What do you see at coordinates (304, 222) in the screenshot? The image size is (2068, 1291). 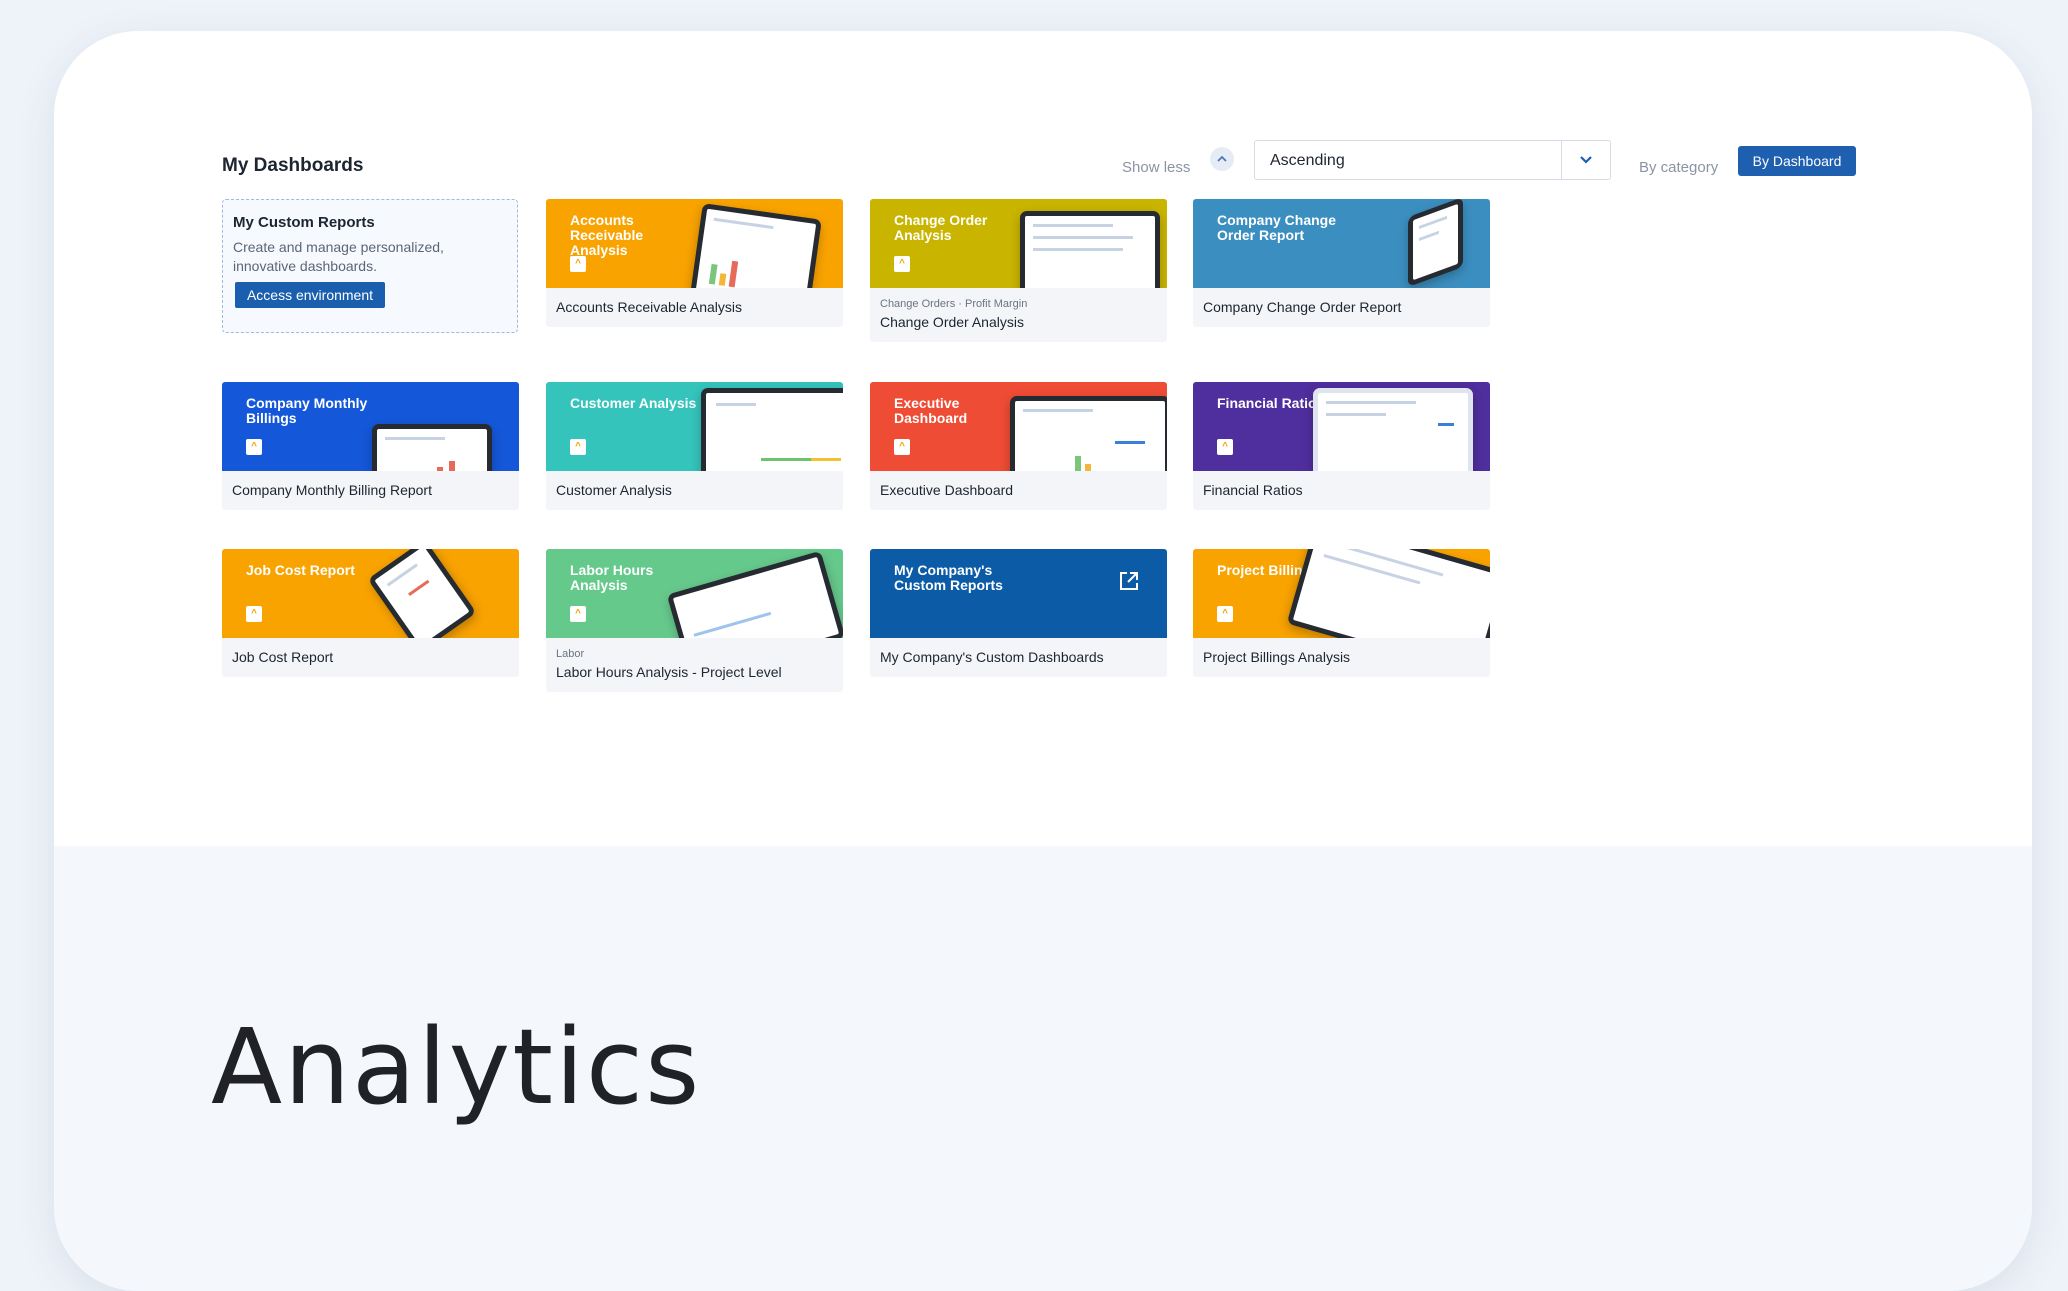 I see `custom-reports-title: My Custom Reports` at bounding box center [304, 222].